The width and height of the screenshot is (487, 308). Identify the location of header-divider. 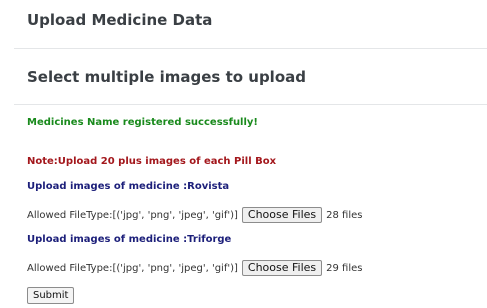
(250, 48).